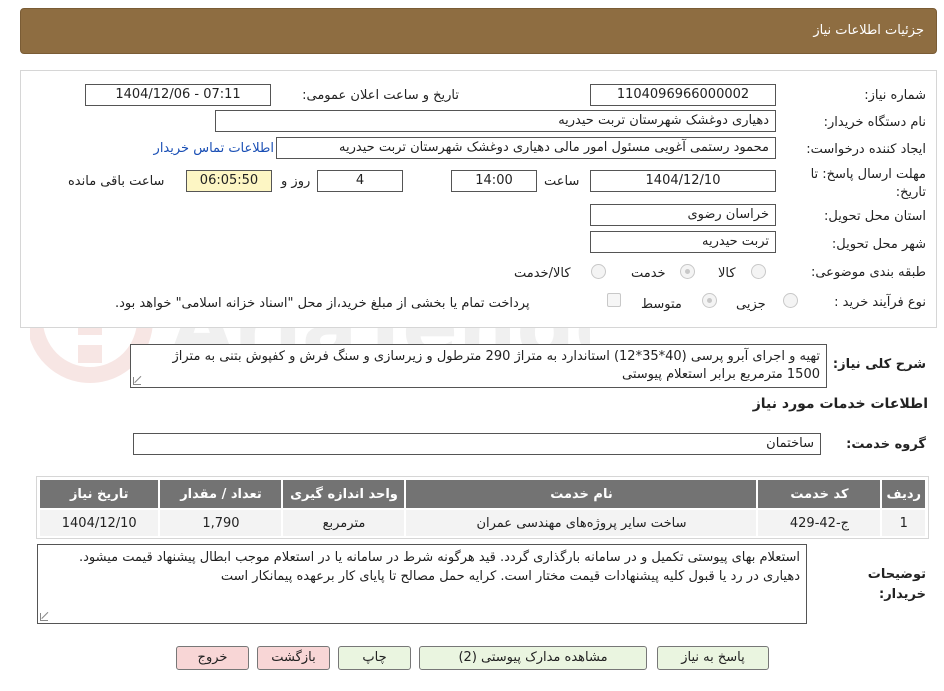  Describe the element at coordinates (221, 523) in the screenshot. I see `cell-quantity: 1,790` at that location.